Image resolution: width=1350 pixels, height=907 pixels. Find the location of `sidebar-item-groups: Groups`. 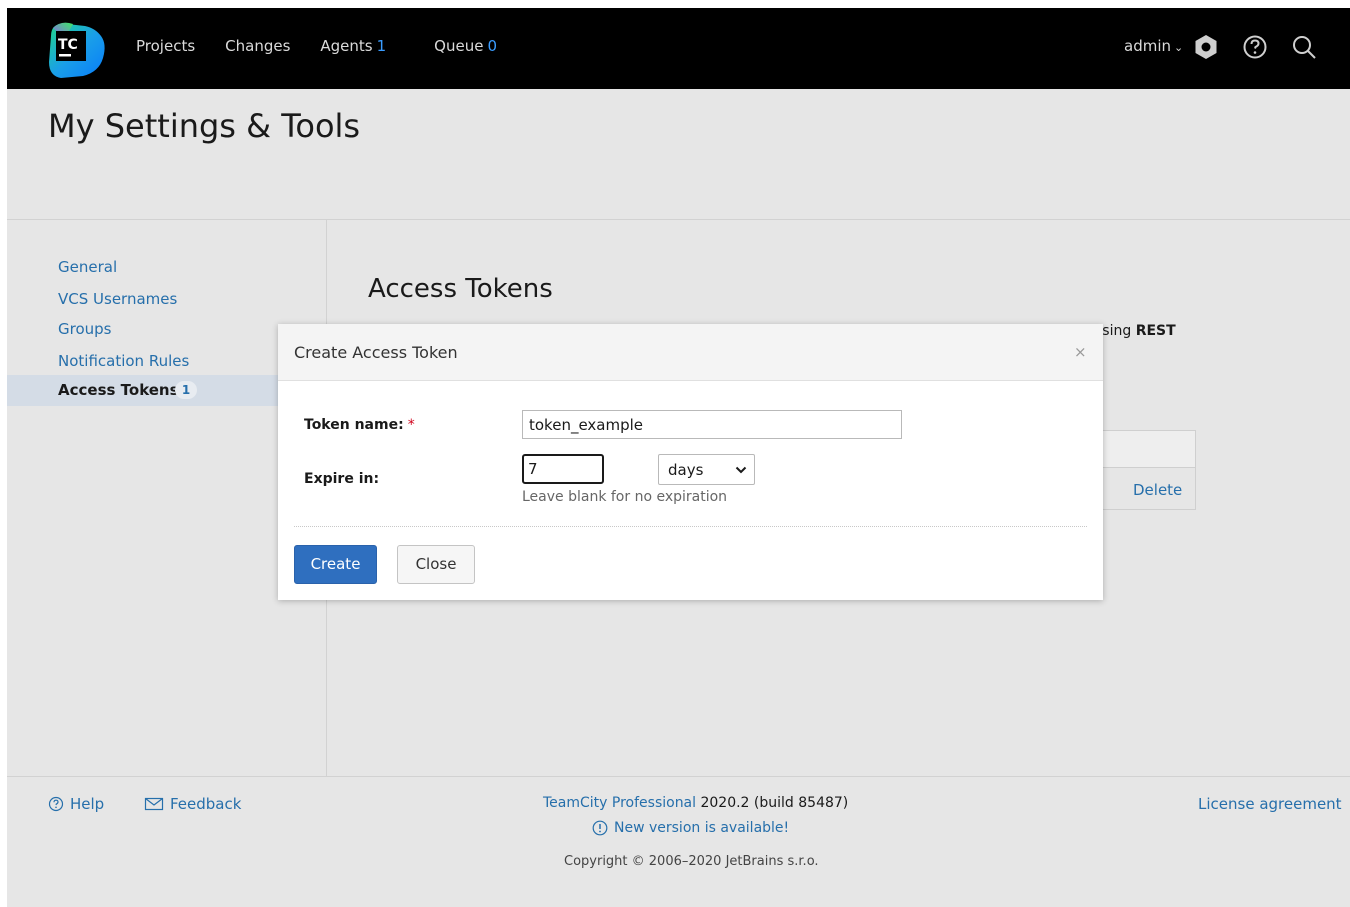

sidebar-item-groups: Groups is located at coordinates (84, 329).